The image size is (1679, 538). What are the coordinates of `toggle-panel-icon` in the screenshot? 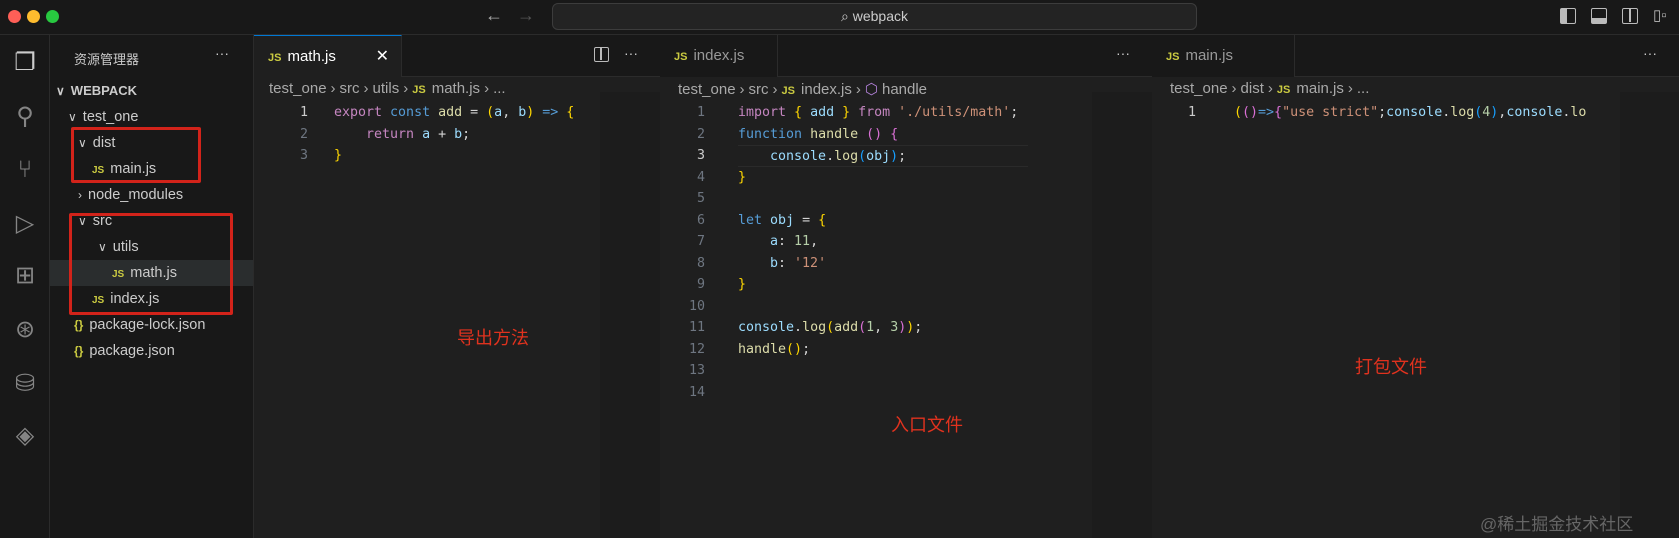 It's located at (1599, 16).